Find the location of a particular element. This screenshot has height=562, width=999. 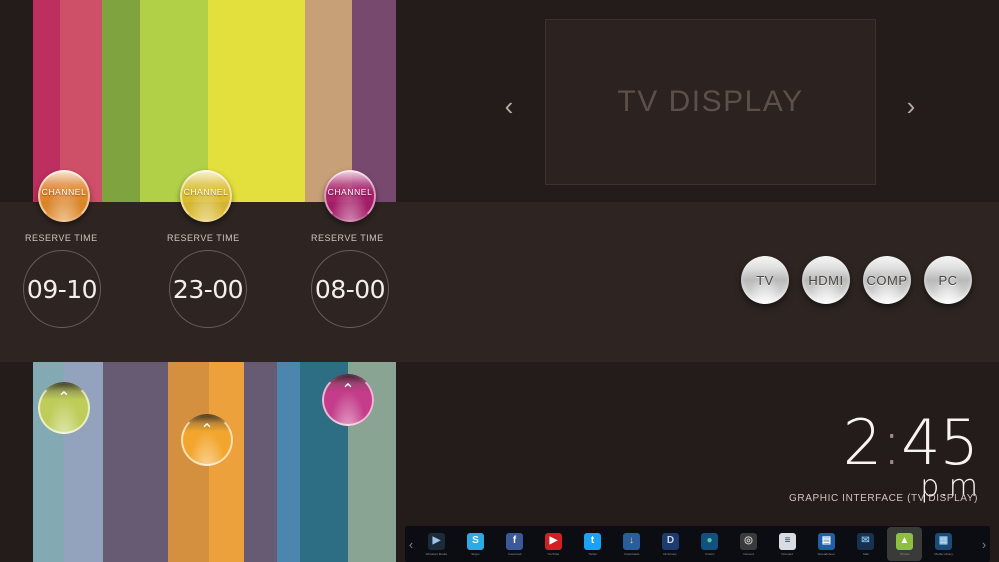

taskbar-scroll-right-icon: › is located at coordinates (984, 544).